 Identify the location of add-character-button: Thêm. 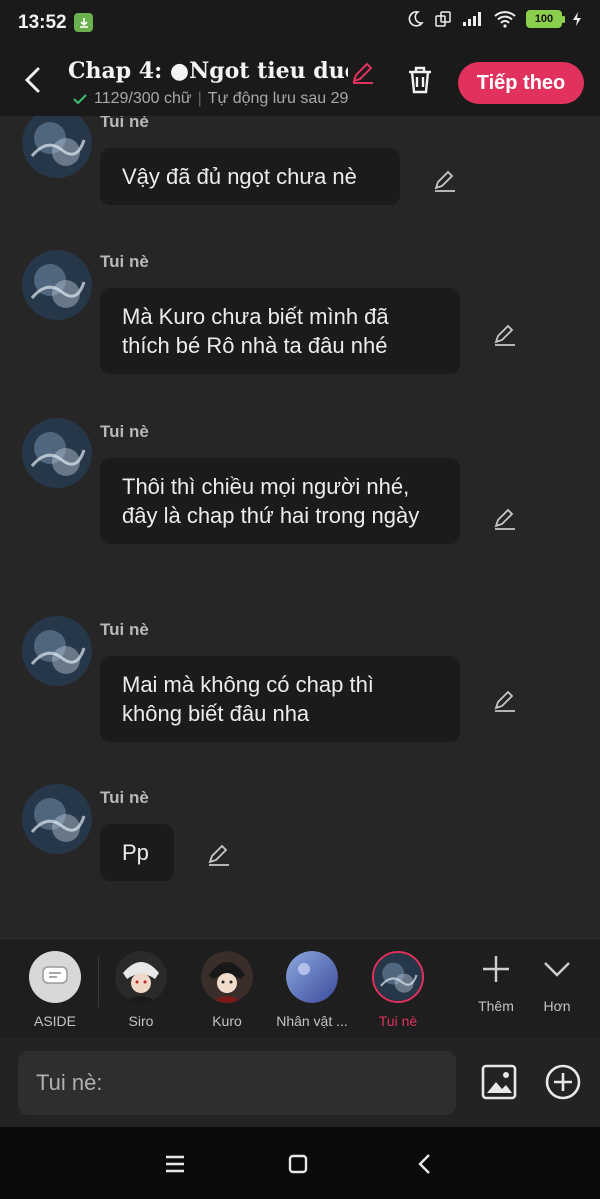
(496, 983).